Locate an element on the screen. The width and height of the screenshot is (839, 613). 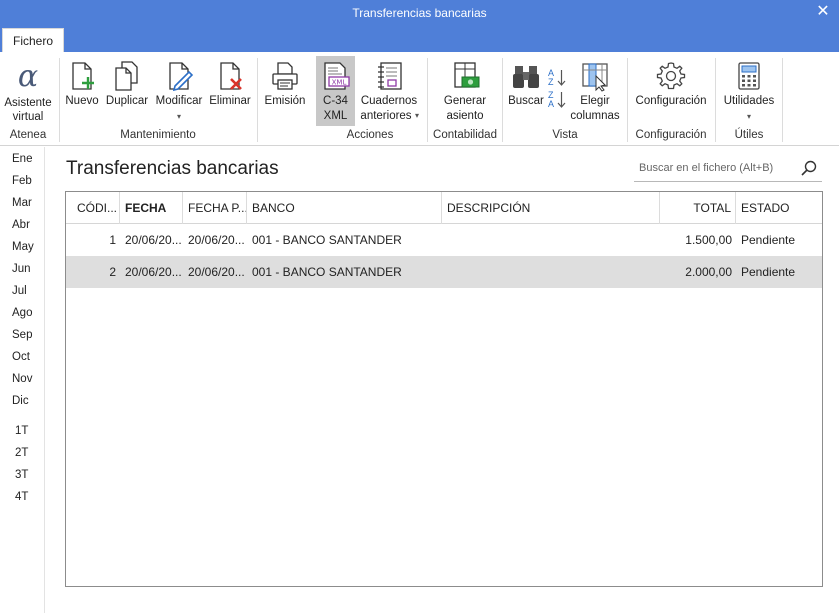
column-header-descripcion: DESCRIPCIÓN is located at coordinates (551, 208).